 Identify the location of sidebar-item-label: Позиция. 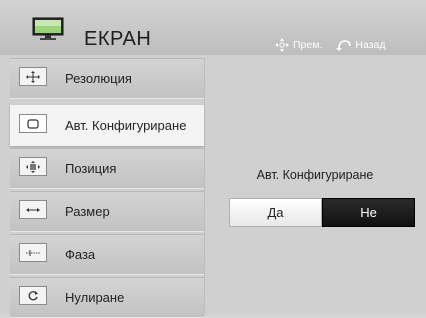
(91, 168).